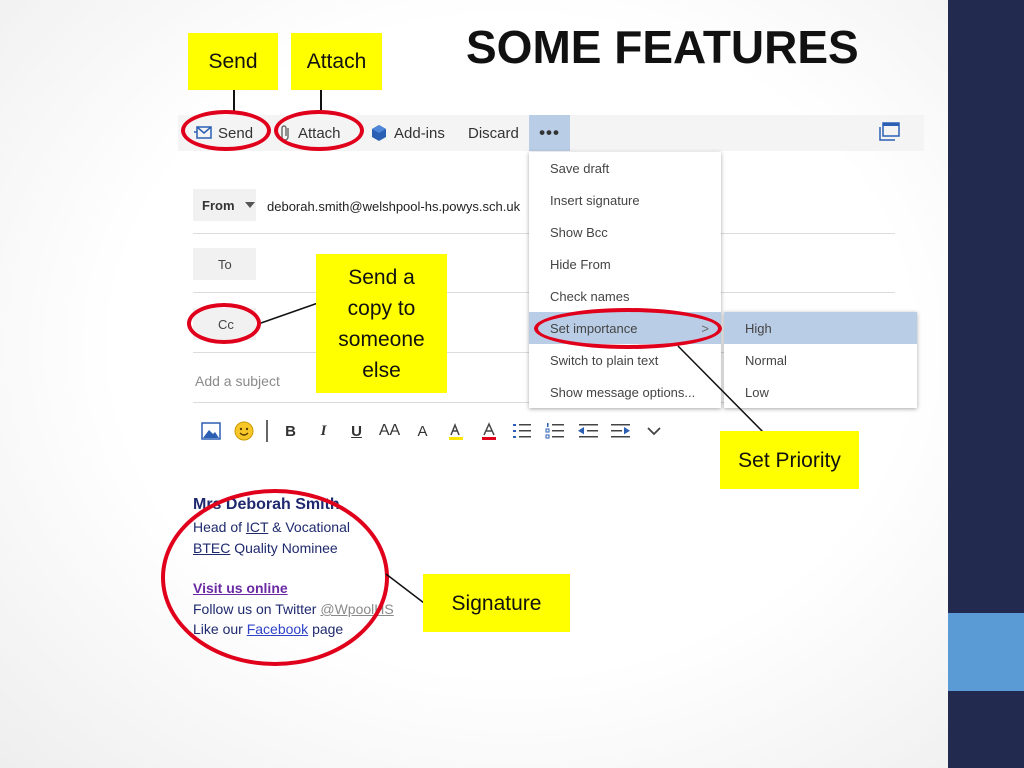 The image size is (1024, 768). What do you see at coordinates (720, 389) in the screenshot?
I see `priority-leader-line` at bounding box center [720, 389].